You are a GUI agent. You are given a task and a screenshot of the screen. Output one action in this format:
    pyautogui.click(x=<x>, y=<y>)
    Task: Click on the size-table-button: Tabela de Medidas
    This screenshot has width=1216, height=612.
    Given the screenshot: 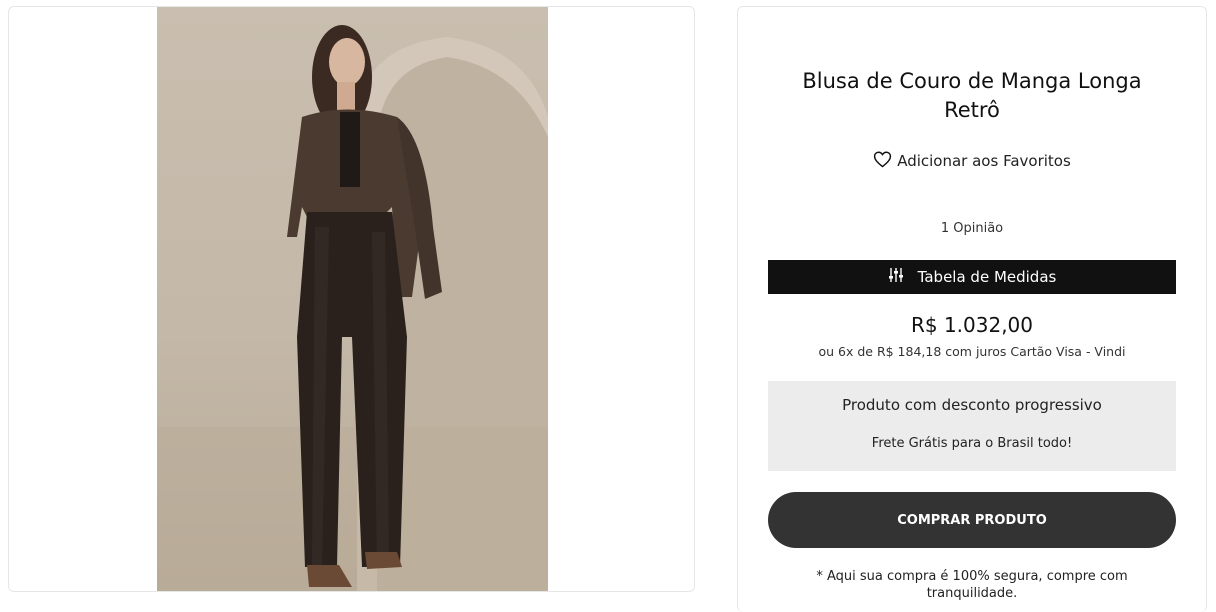 What is the action you would take?
    pyautogui.click(x=972, y=277)
    